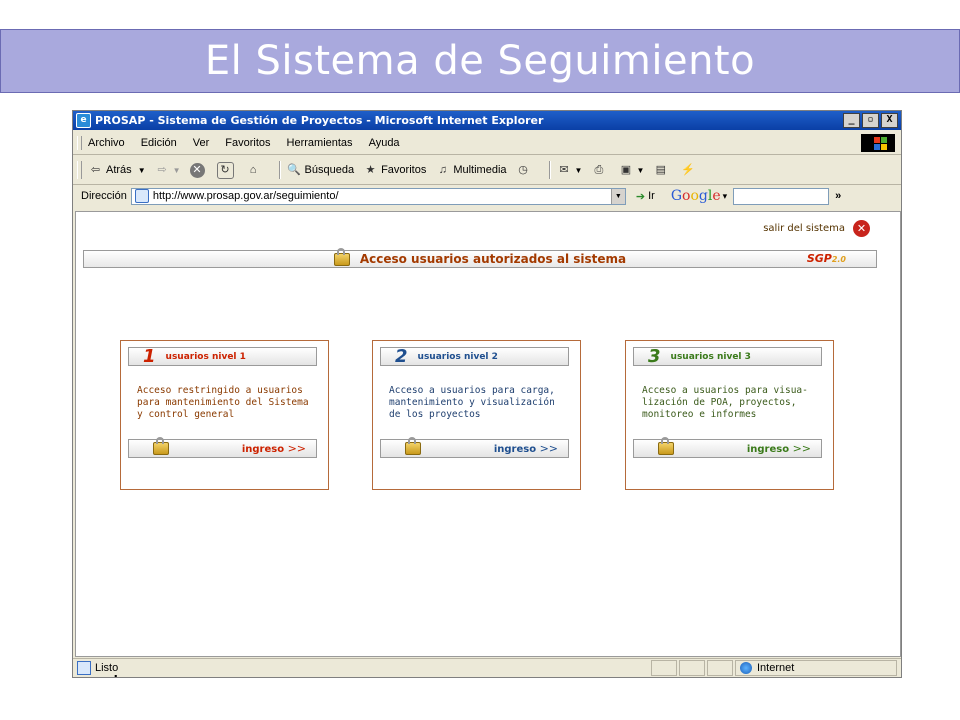  I want to click on google-search-input, so click(781, 196).